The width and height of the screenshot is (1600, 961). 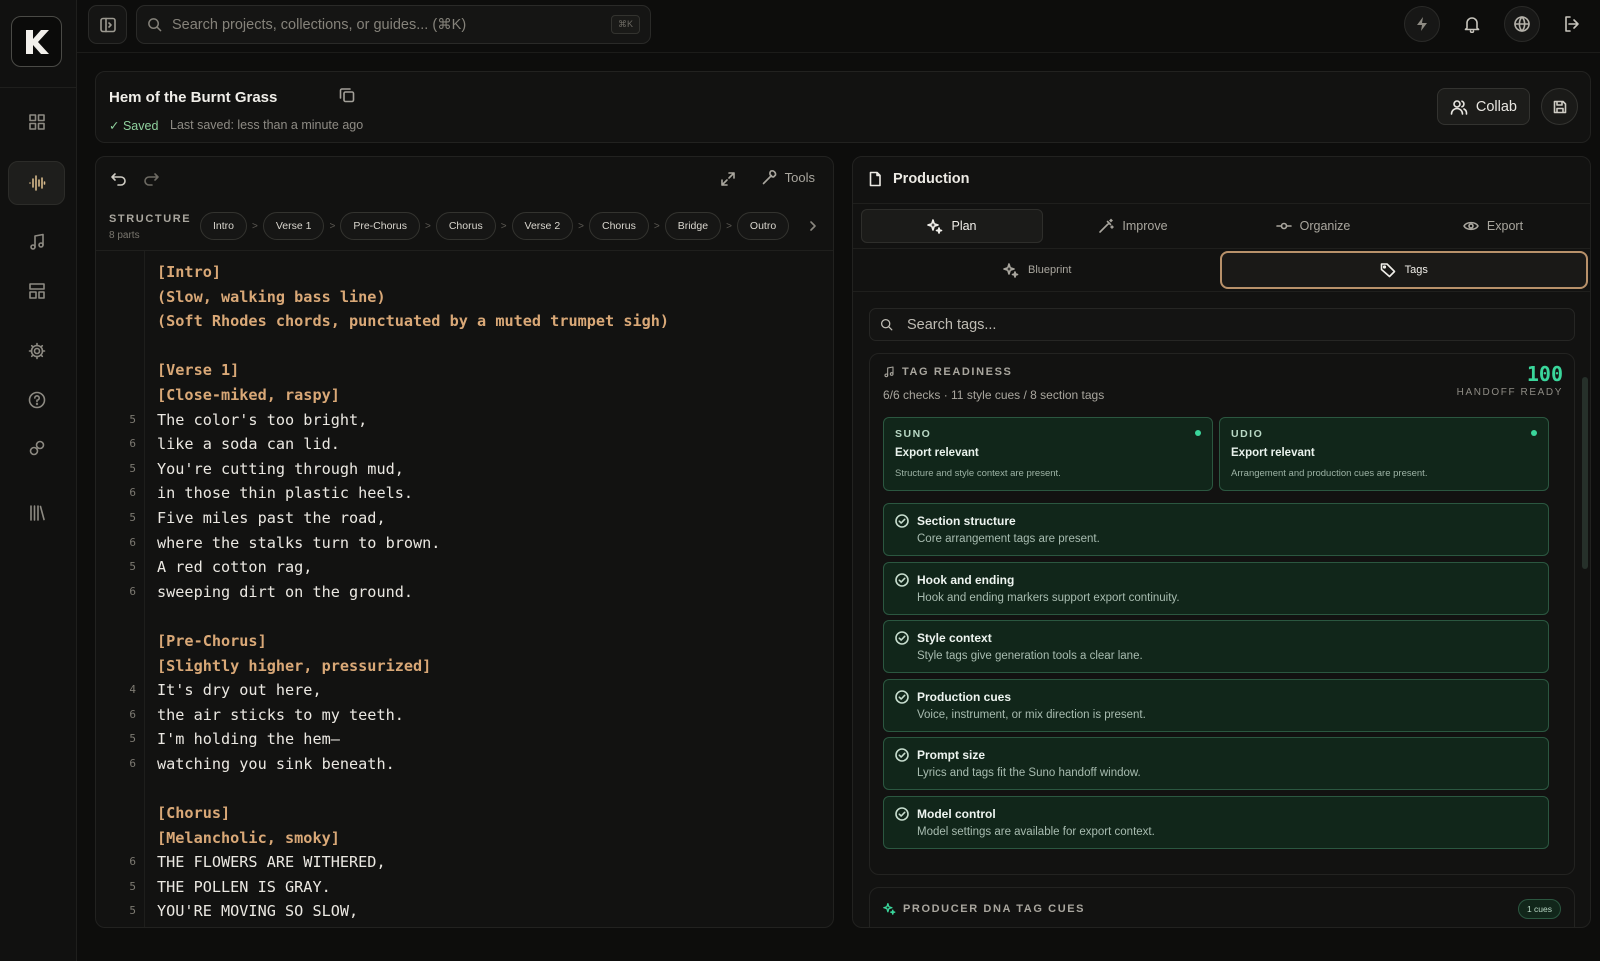 I want to click on tab-plan: Plan, so click(x=952, y=226).